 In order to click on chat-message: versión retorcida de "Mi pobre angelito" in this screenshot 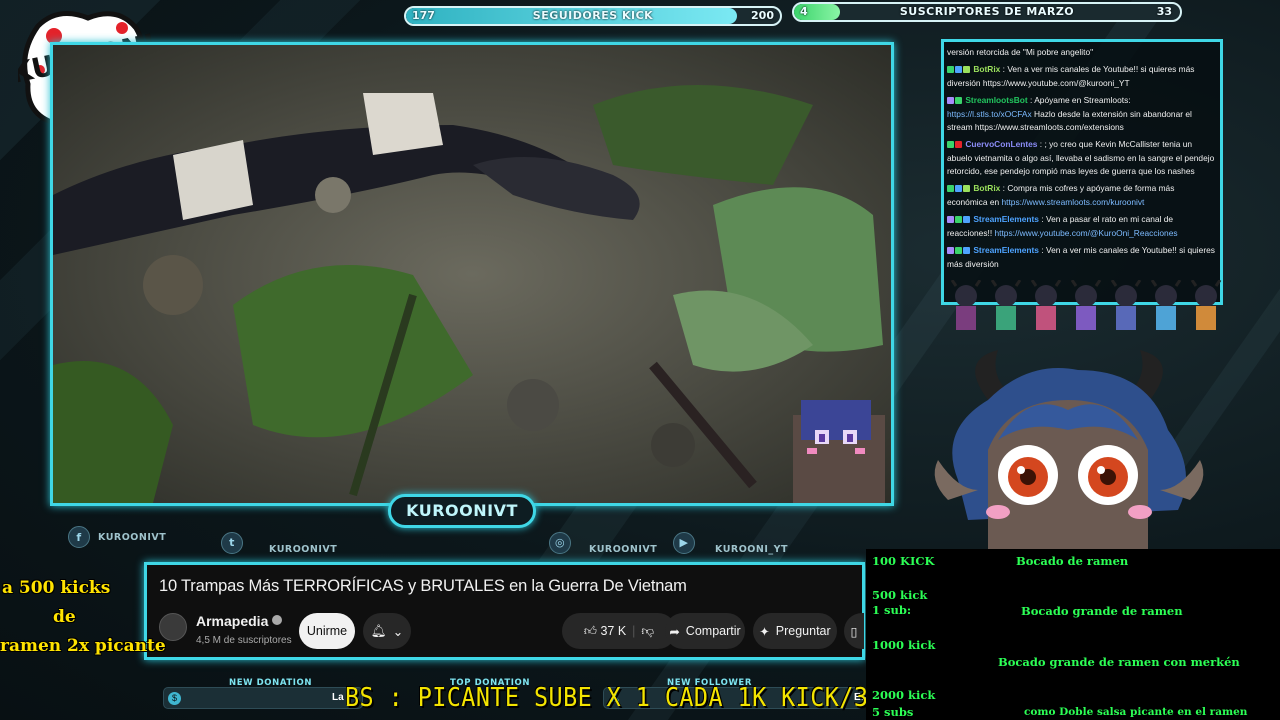, I will do `click(1081, 52)`.